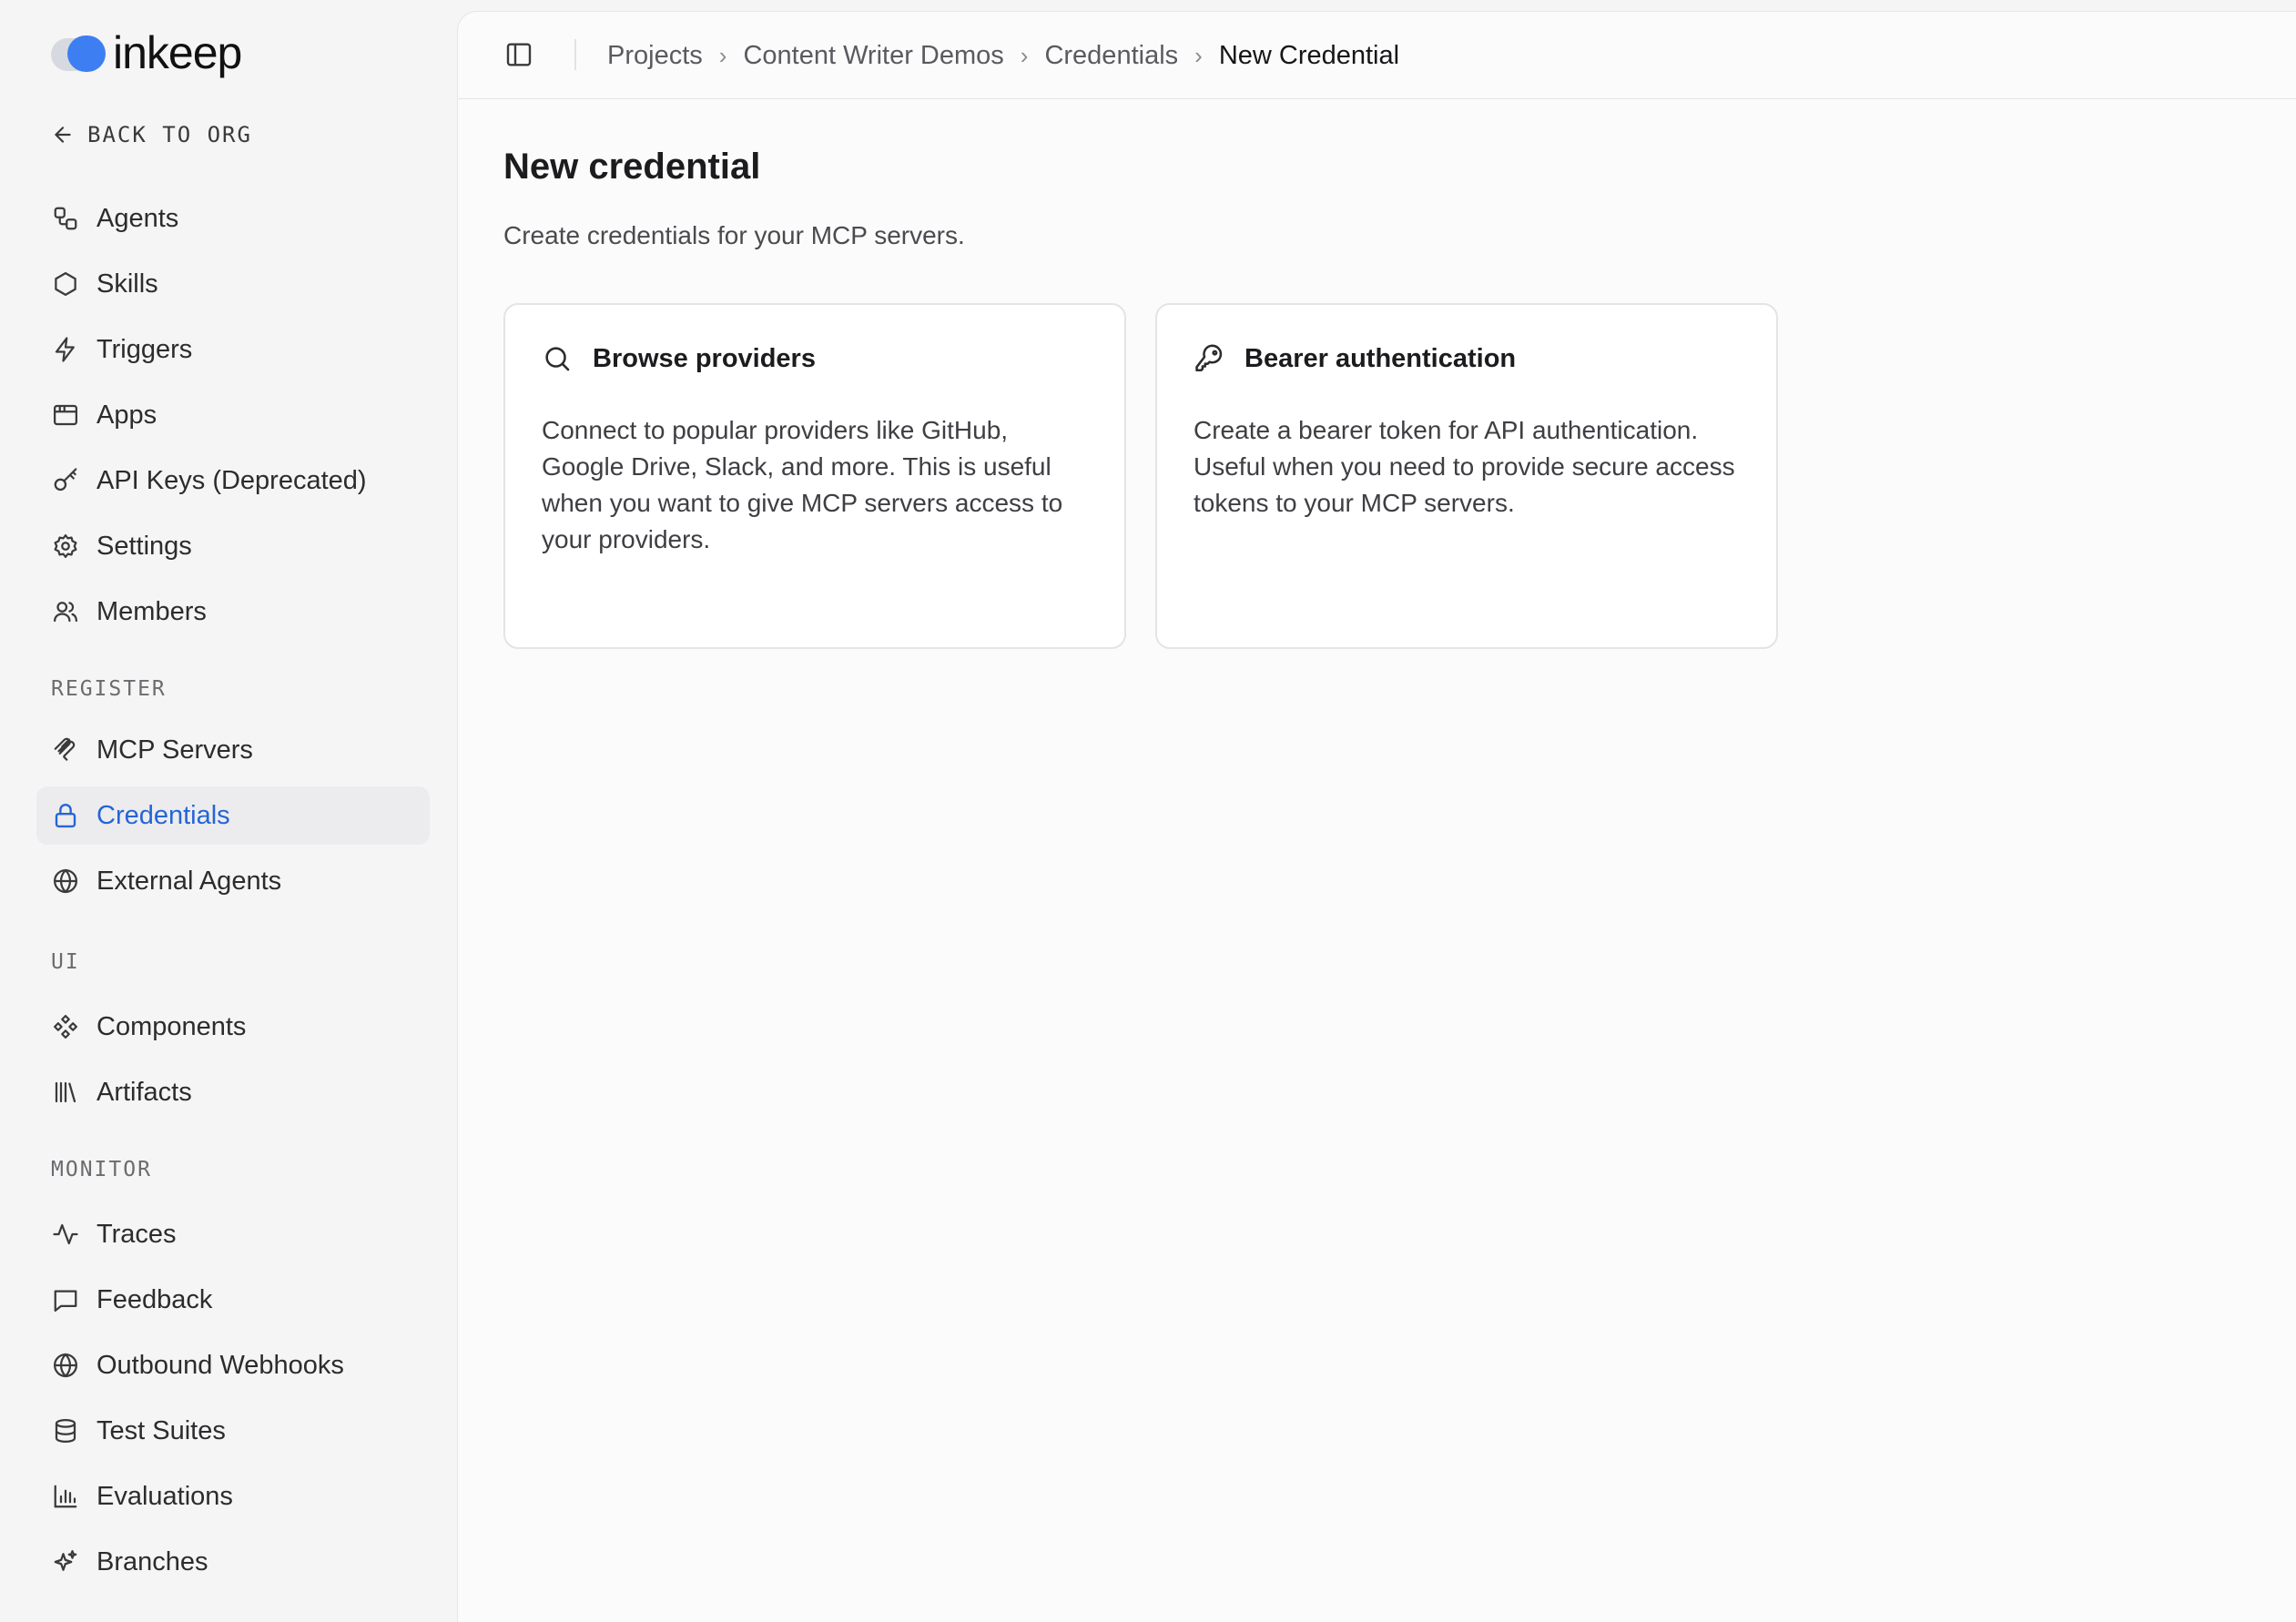  What do you see at coordinates (65, 480) in the screenshot?
I see `key-icon` at bounding box center [65, 480].